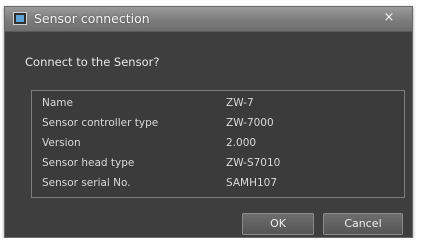 The height and width of the screenshot is (246, 423). I want to click on info-row-controller-type: Sensor controller type ZW-7000, so click(217, 126).